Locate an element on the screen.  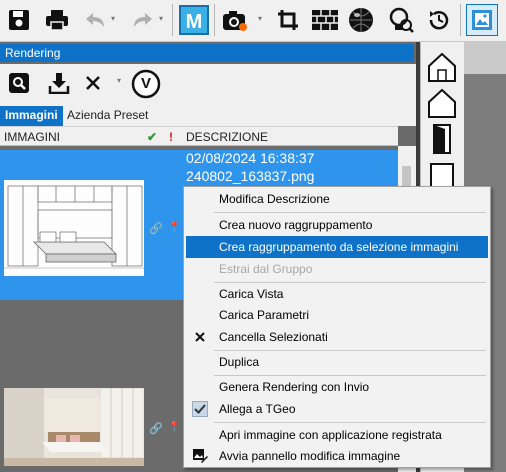
door-icon is located at coordinates (442, 139).